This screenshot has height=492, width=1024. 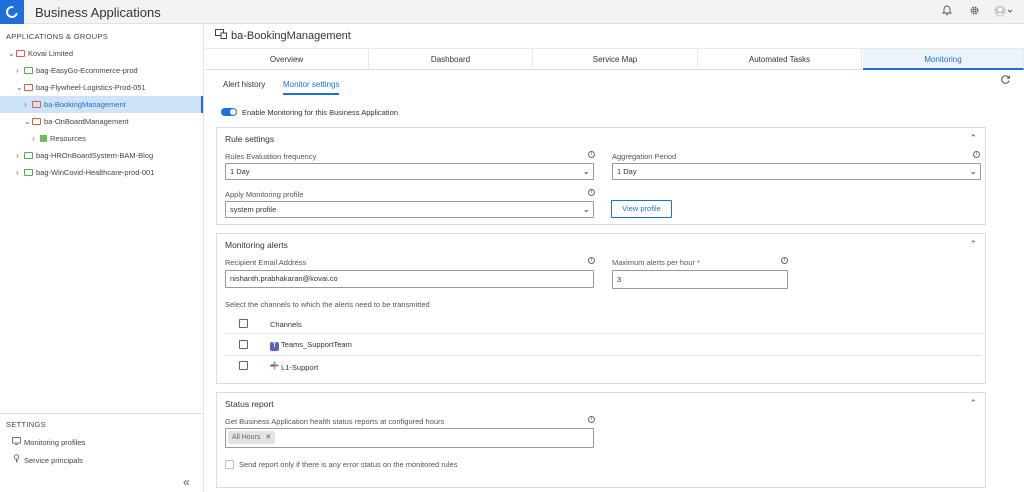 What do you see at coordinates (943, 59) in the screenshot?
I see `tab-monitoring: Monitoring` at bounding box center [943, 59].